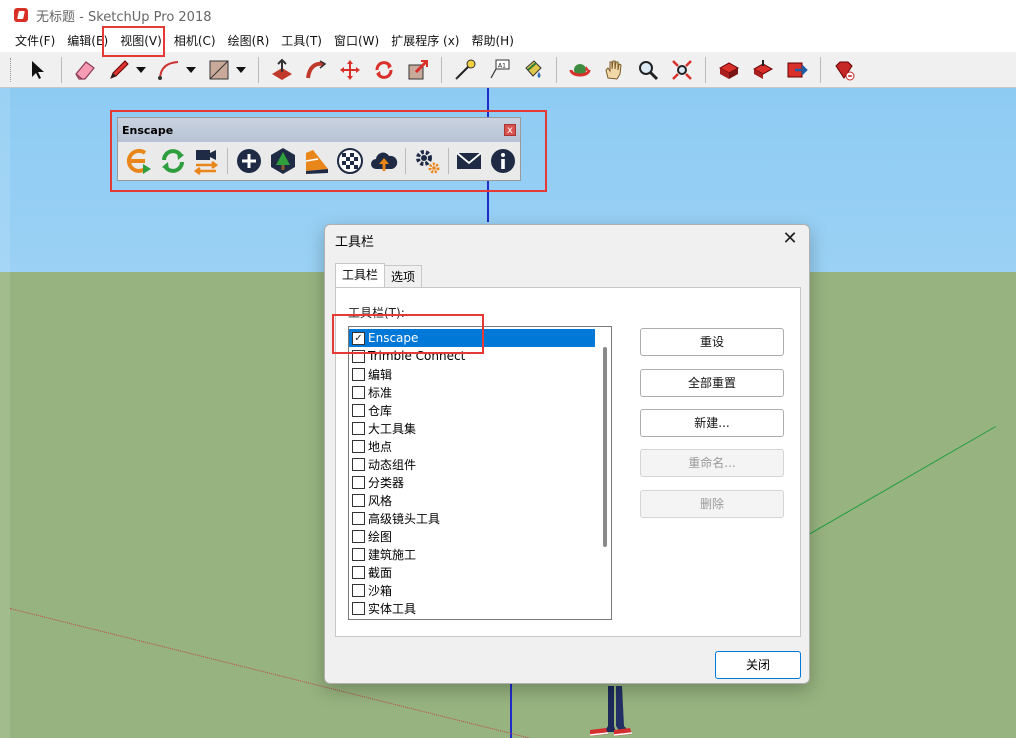 The width and height of the screenshot is (1016, 738). Describe the element at coordinates (480, 374) in the screenshot. I see `list-item: 编辑` at that location.